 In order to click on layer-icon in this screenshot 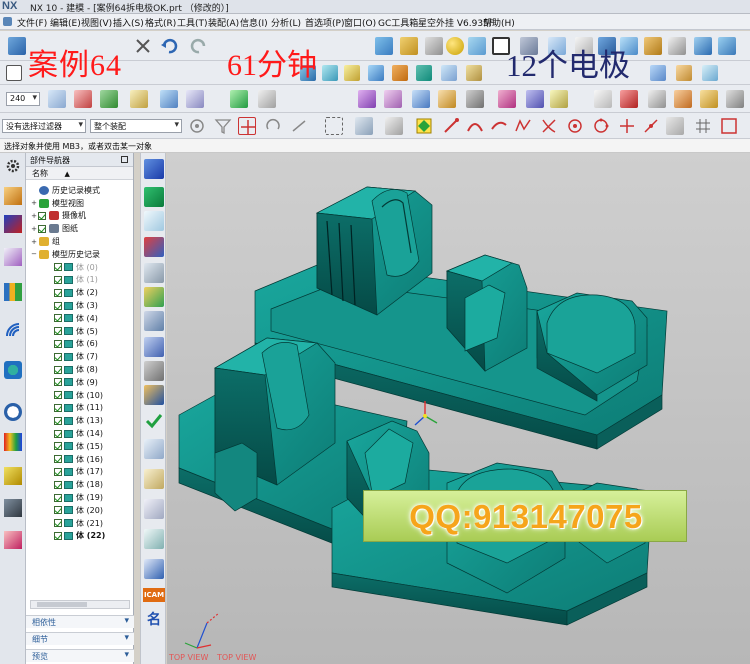, I will do `click(57, 99)`.